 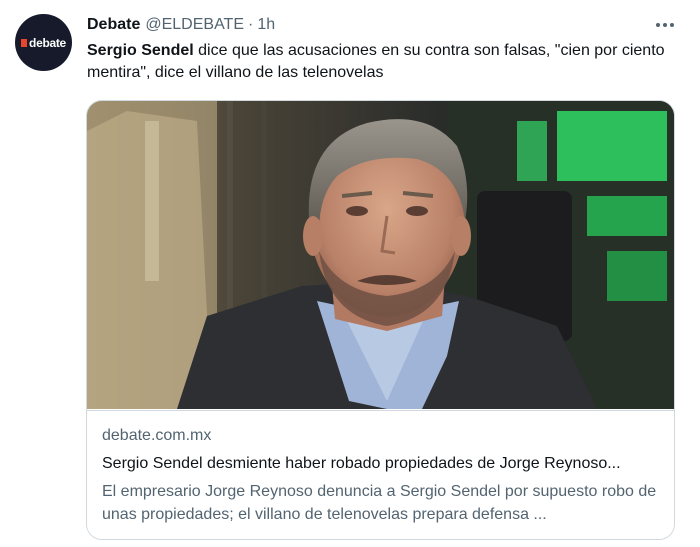 I want to click on avatar-logo-text: debate, so click(x=47, y=42).